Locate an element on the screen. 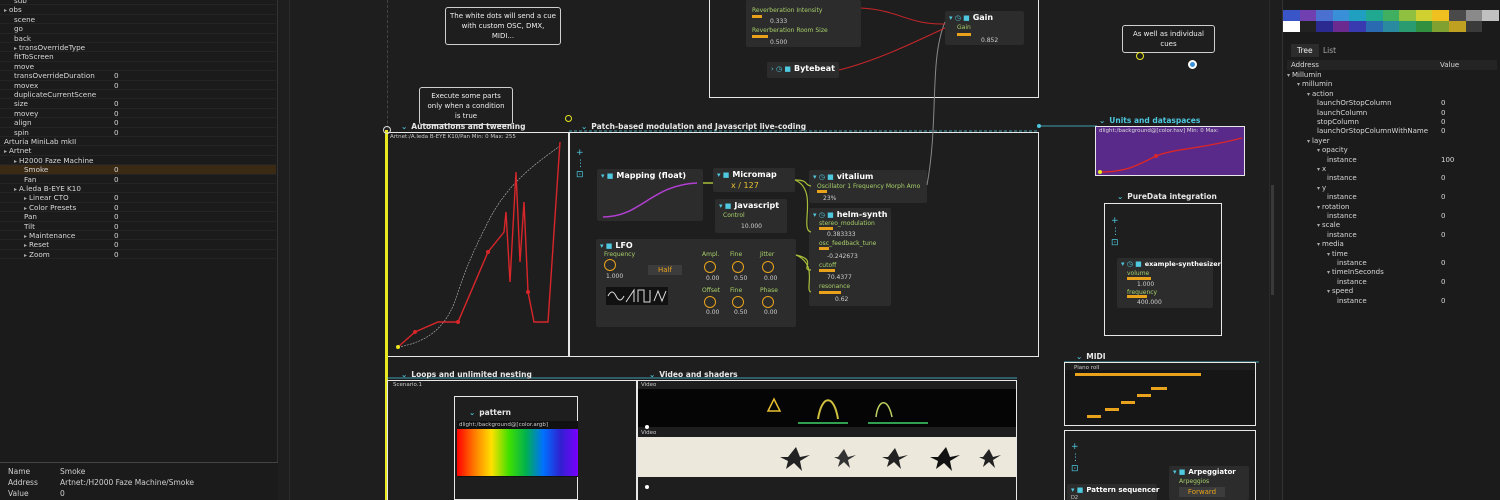 Image resolution: width=1500 pixels, height=500 pixels. tree-row: fitToScreen is located at coordinates (138, 57).